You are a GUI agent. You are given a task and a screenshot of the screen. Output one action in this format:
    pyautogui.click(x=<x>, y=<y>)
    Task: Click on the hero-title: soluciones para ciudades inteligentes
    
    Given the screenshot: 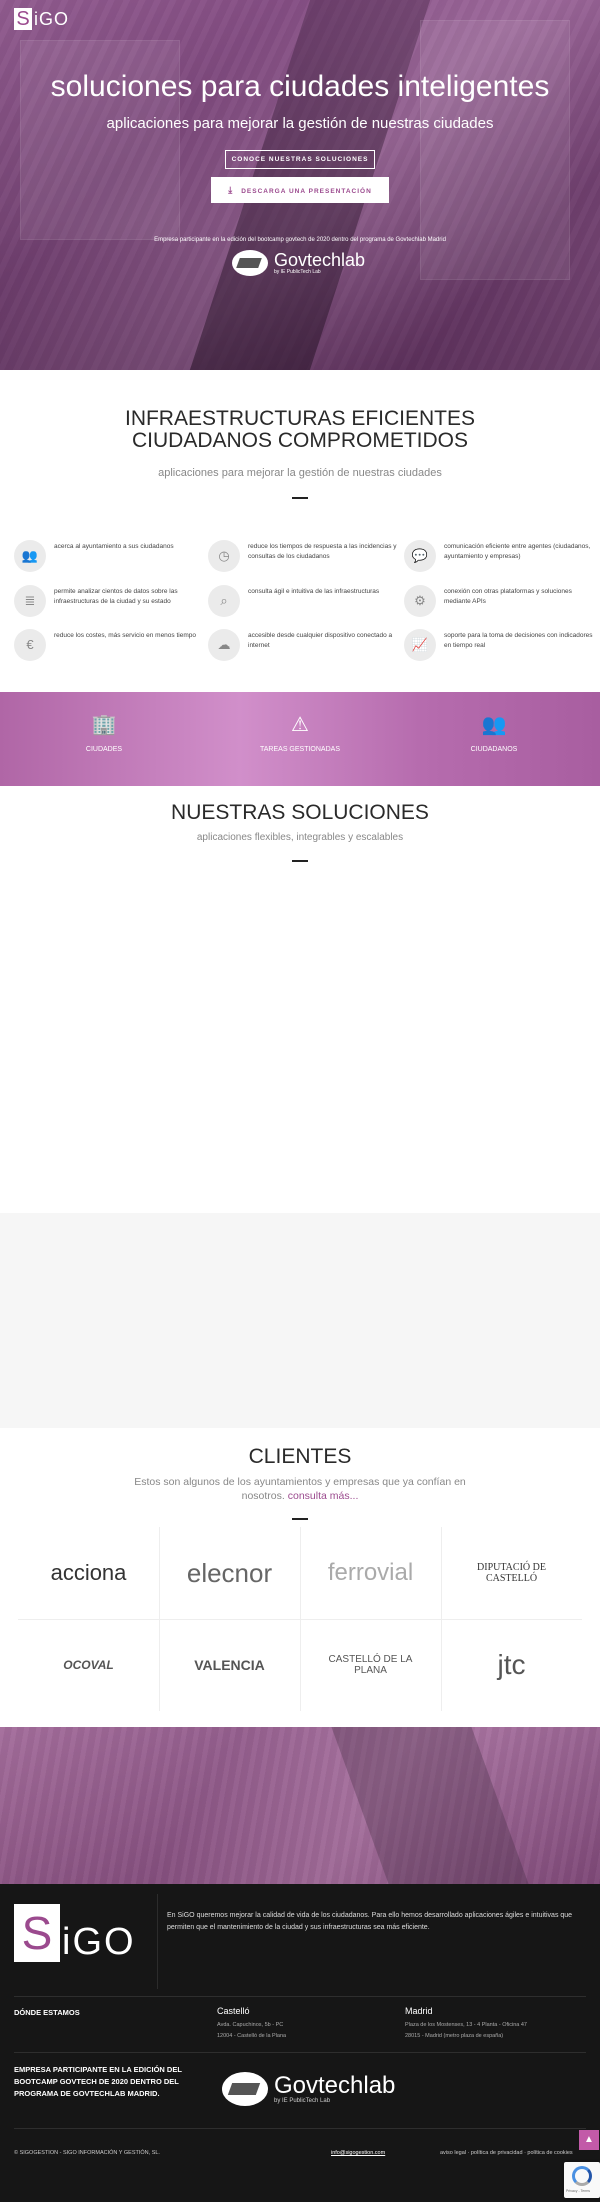 What is the action you would take?
    pyautogui.click(x=300, y=86)
    